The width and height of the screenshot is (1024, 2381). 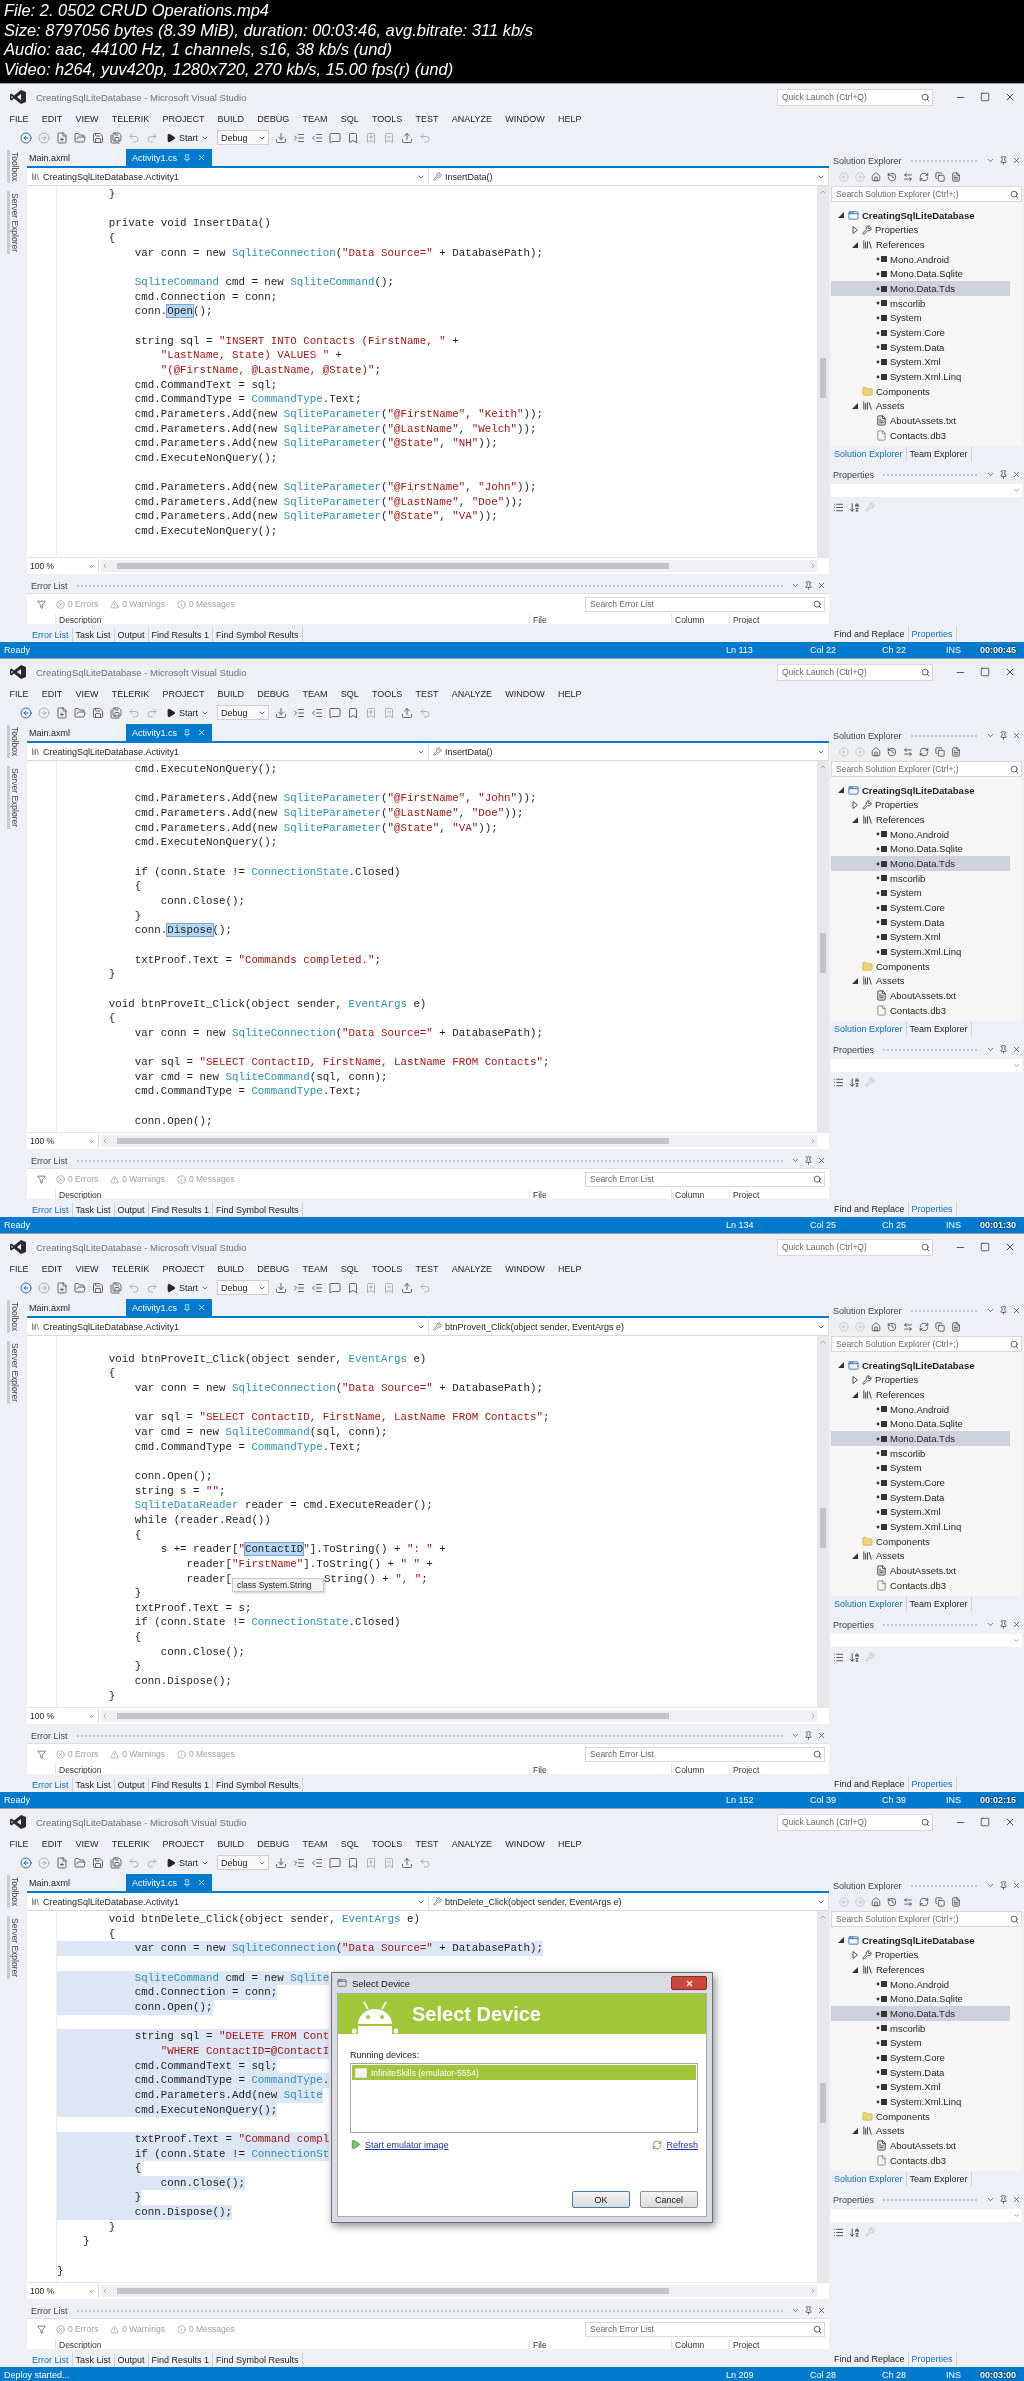 I want to click on menu-item: TEAM, so click(x=315, y=1843).